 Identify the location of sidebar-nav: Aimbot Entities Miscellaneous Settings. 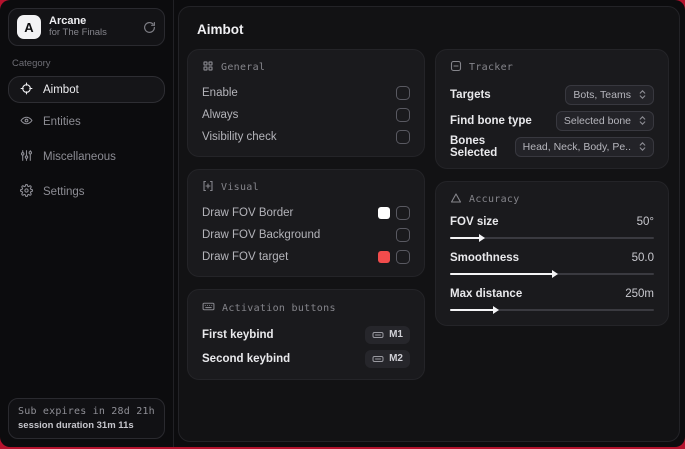
(86, 144).